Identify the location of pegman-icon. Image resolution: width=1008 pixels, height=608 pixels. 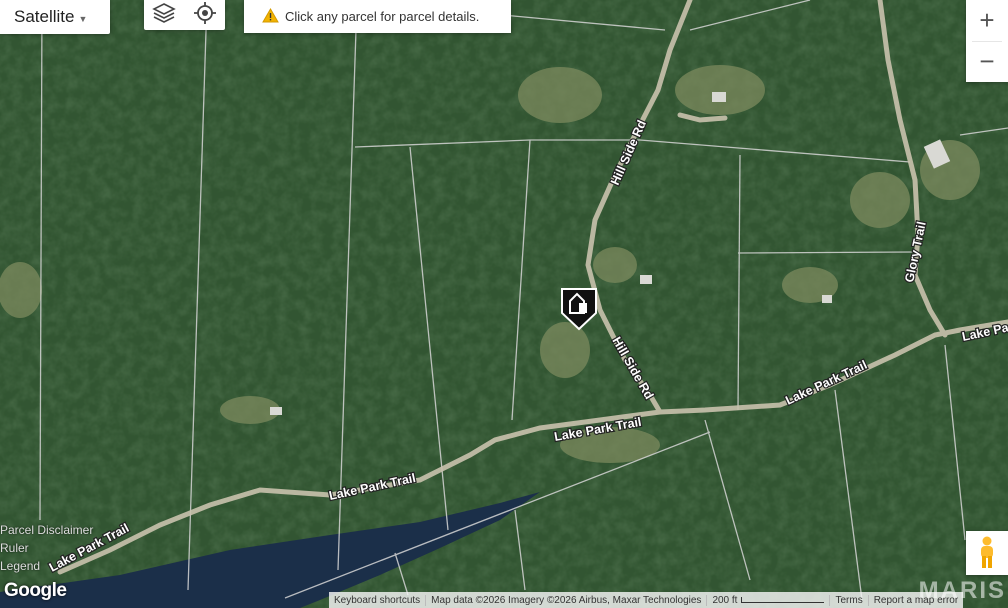
(987, 552).